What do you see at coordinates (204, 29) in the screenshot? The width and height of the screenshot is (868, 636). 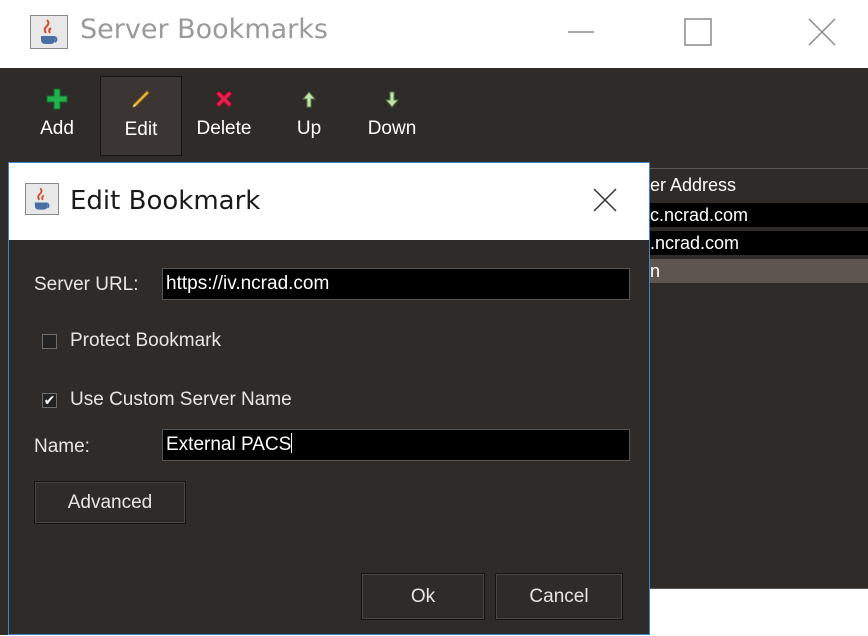 I see `window-title: Server Bookmarks` at bounding box center [204, 29].